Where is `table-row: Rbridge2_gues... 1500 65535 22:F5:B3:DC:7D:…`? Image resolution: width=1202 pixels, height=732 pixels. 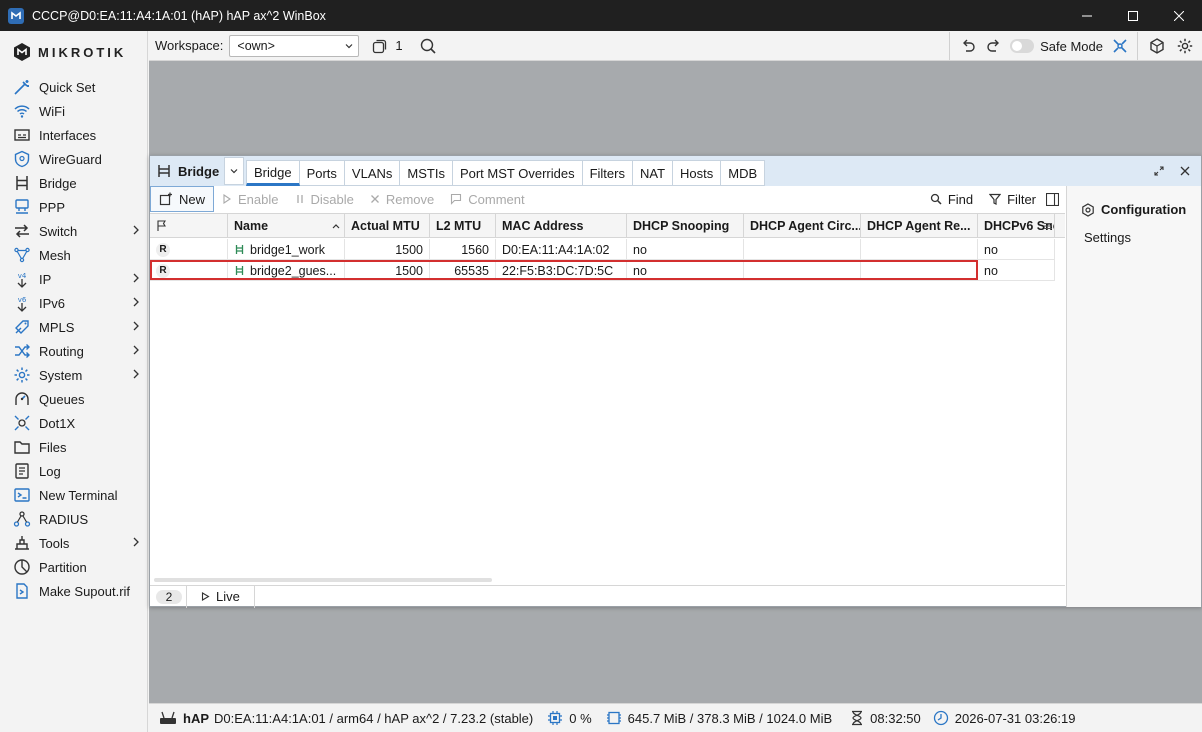 table-row: Rbridge2_gues... 1500 65535 22:F5:B3:DC:7D:… is located at coordinates (602, 270).